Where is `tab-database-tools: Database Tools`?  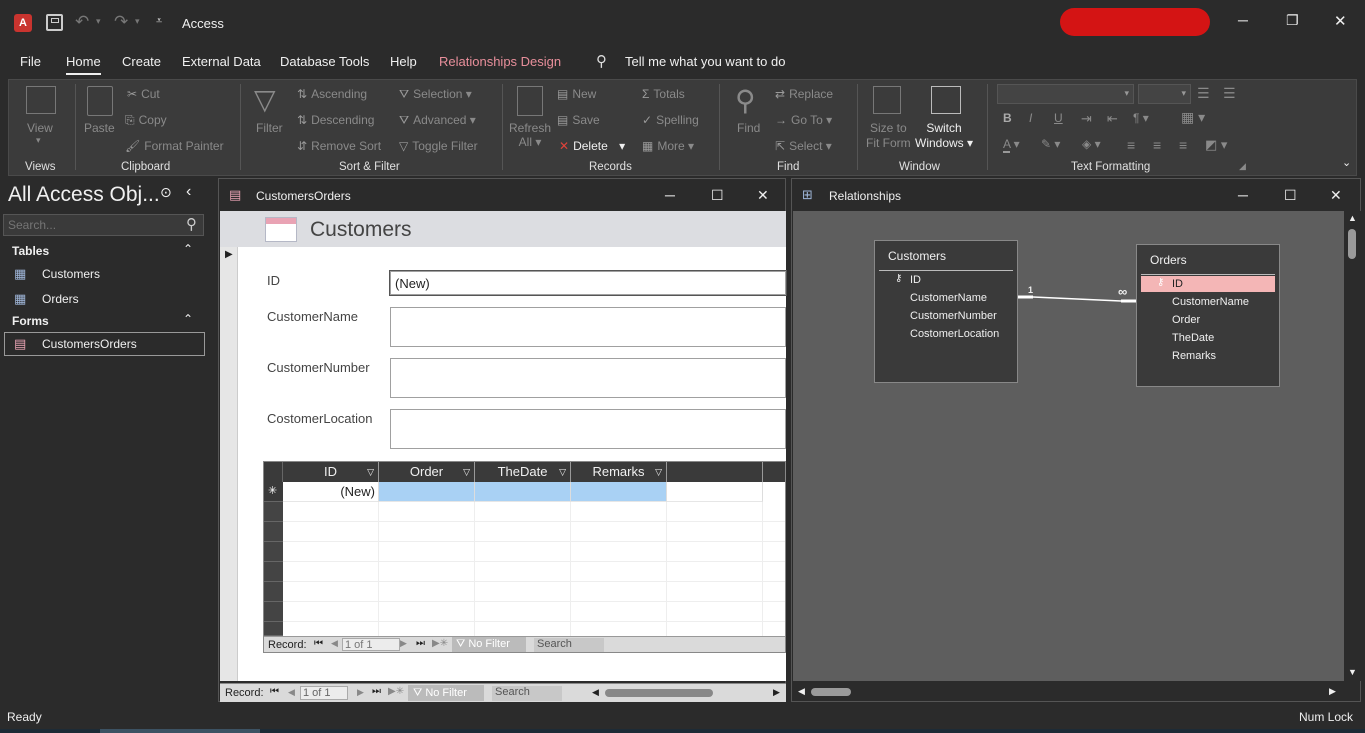 tab-database-tools: Database Tools is located at coordinates (324, 61).